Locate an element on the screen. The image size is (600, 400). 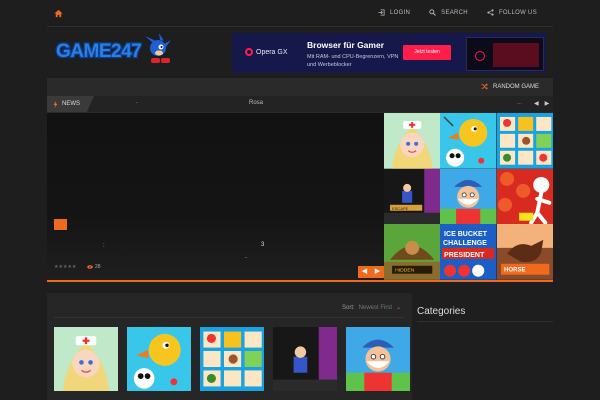
slider-meta-dash: - is located at coordinates (246, 258).